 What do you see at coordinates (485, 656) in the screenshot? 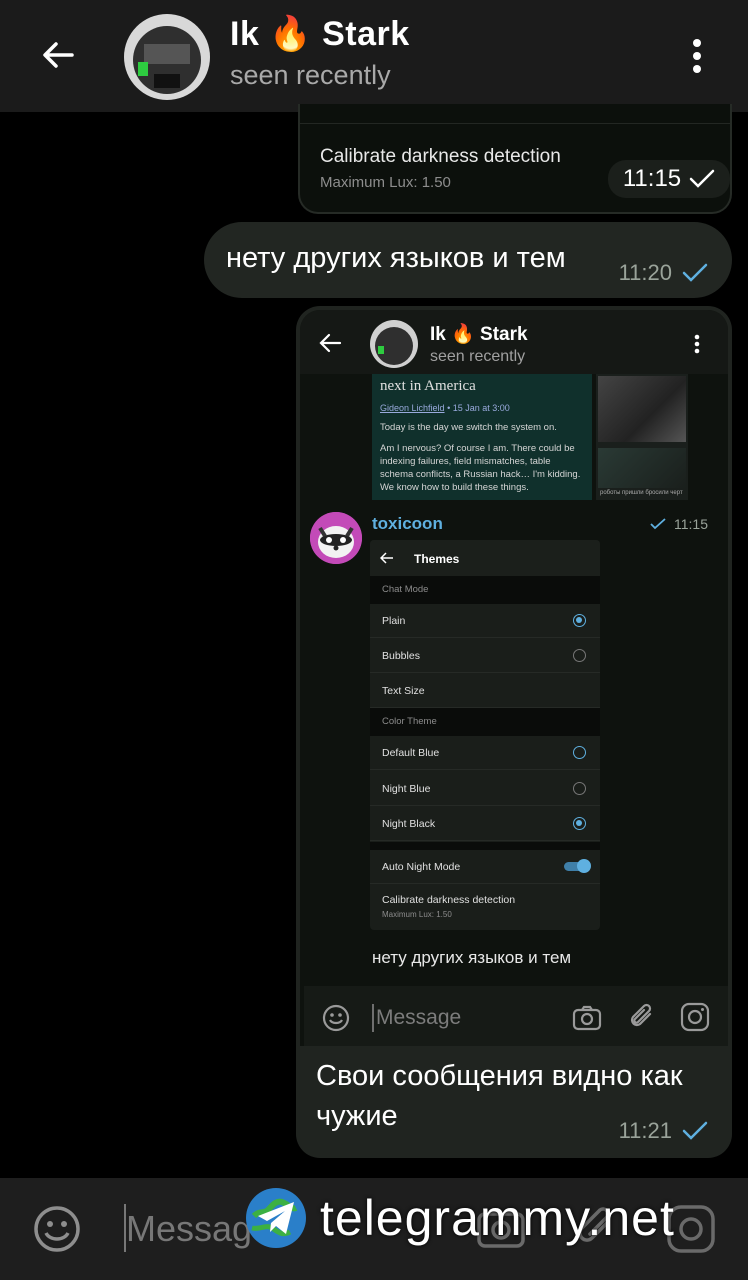
I see `option-row: Bubbles` at bounding box center [485, 656].